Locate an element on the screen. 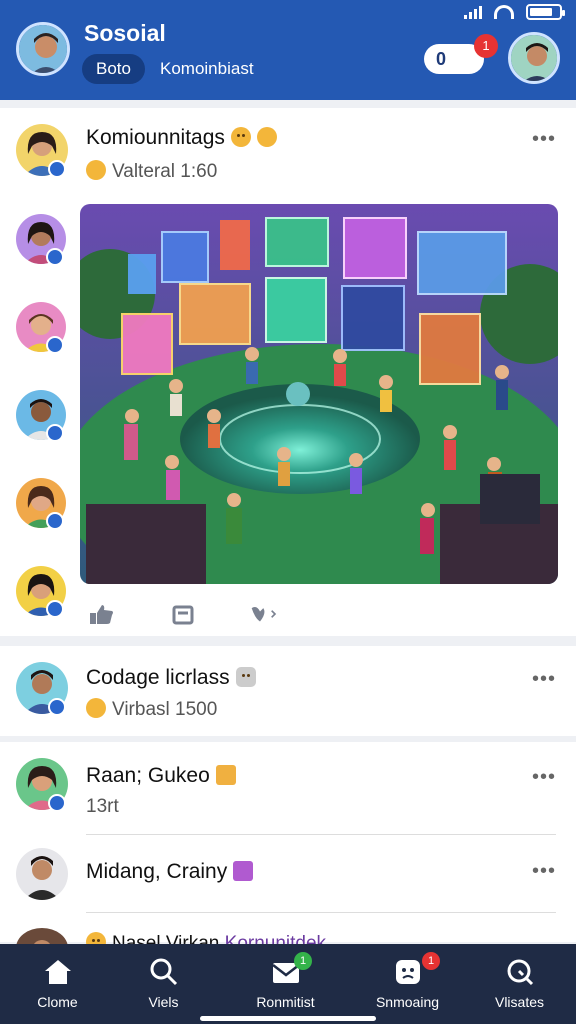 The height and width of the screenshot is (1024, 576). nav-messages: 1 Ronmitist is located at coordinates (285, 981).